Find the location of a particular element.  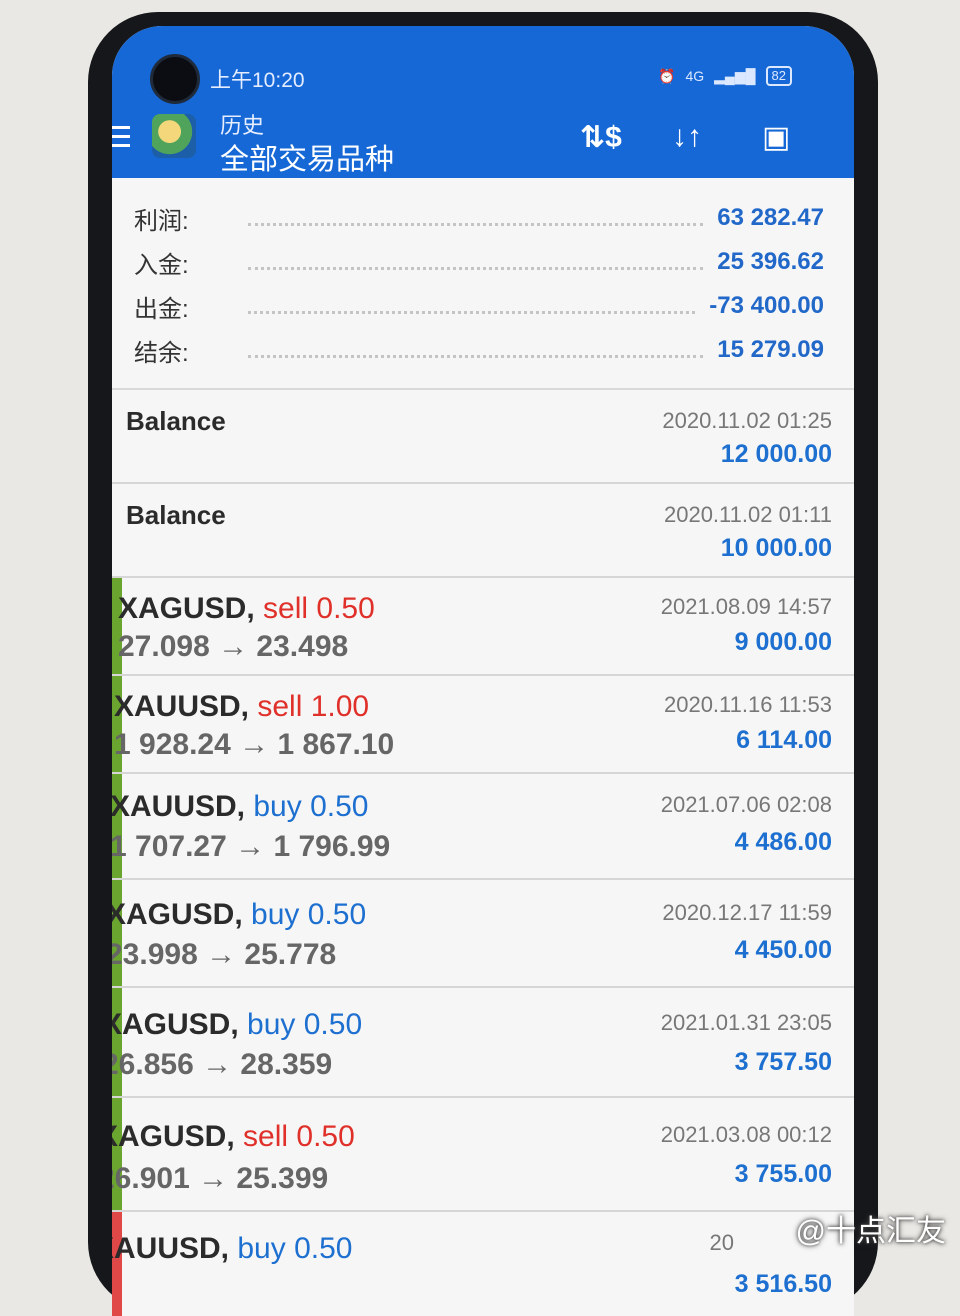

row-prices: 26.901 → 25.399 is located at coordinates (220, 1178).